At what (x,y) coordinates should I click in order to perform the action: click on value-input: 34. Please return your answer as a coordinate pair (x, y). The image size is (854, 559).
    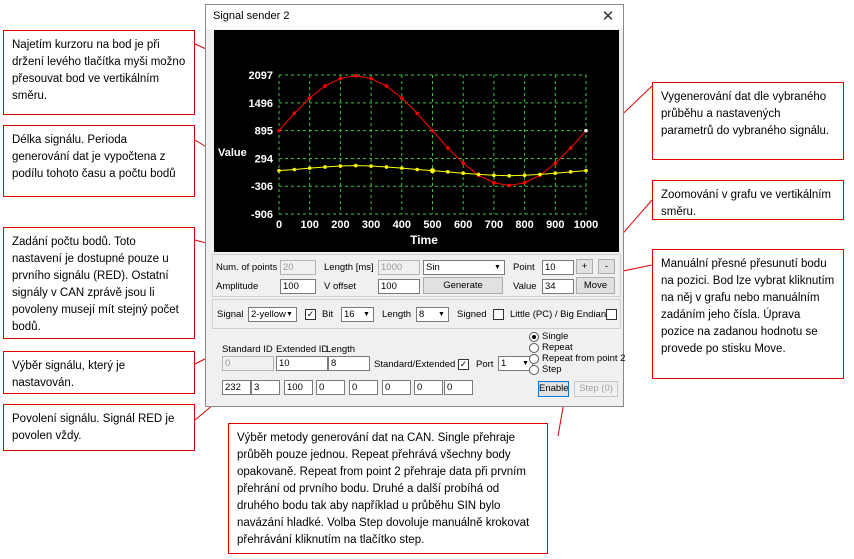
    Looking at the image, I should click on (558, 286).